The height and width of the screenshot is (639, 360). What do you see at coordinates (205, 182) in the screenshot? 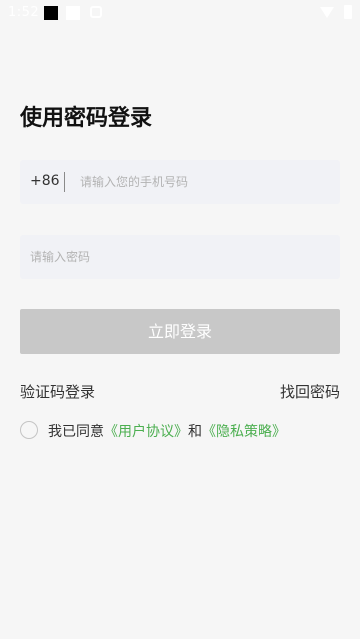
I see `phone-input` at bounding box center [205, 182].